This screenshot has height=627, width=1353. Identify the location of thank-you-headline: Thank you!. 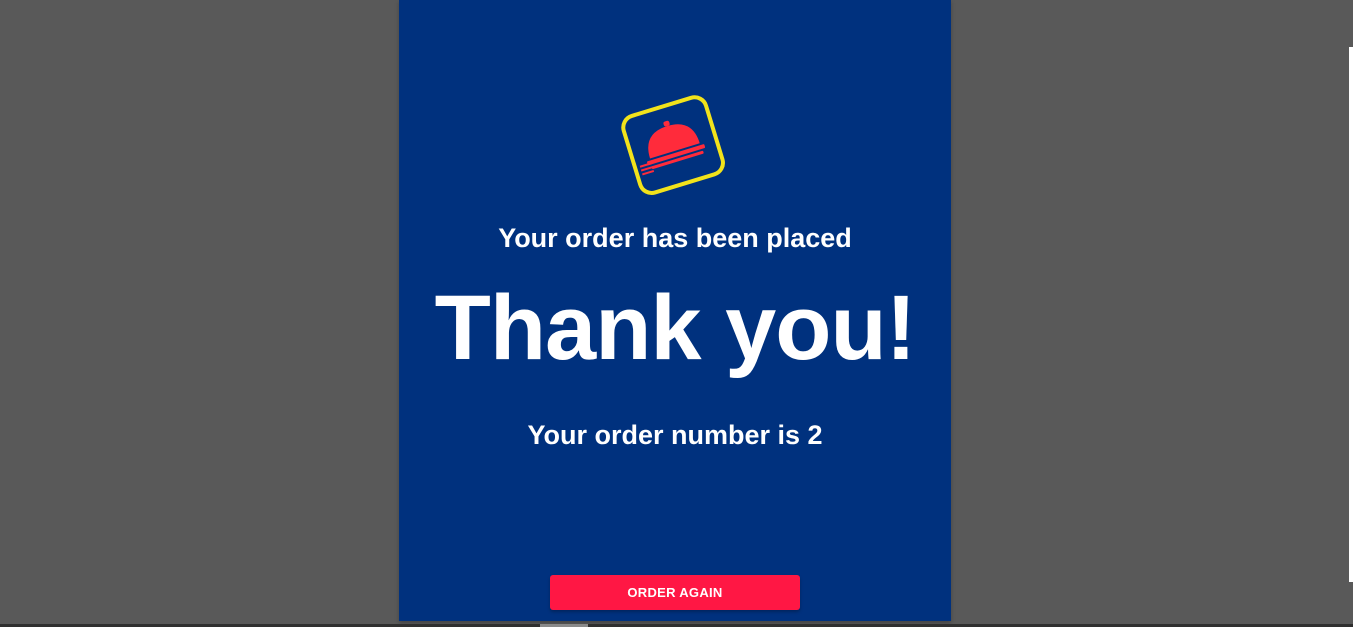
(675, 328).